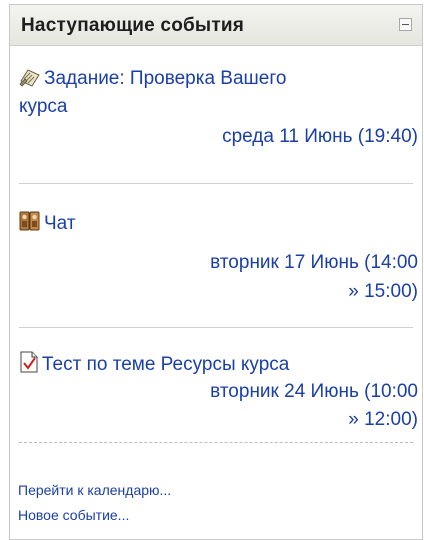 Image resolution: width=424 pixels, height=540 pixels. I want to click on quiz-icon, so click(29, 365).